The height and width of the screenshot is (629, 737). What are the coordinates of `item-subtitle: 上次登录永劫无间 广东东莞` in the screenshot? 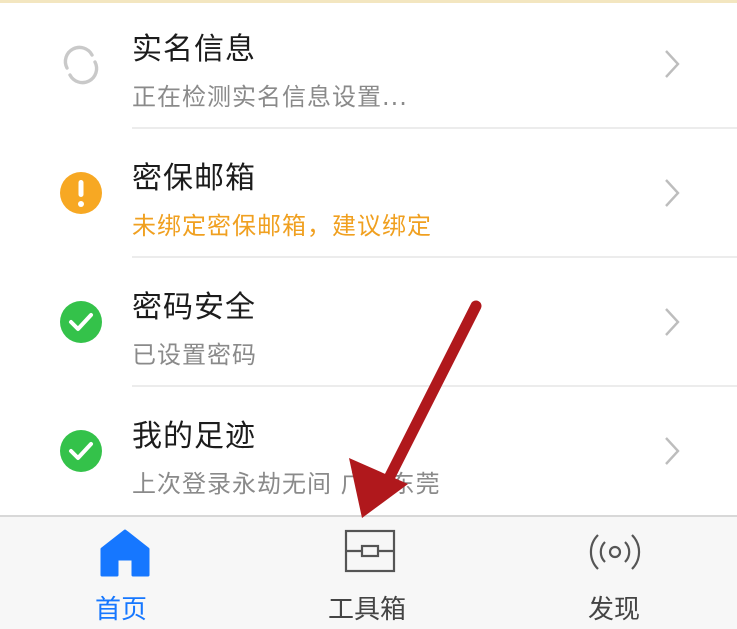 It's located at (286, 484).